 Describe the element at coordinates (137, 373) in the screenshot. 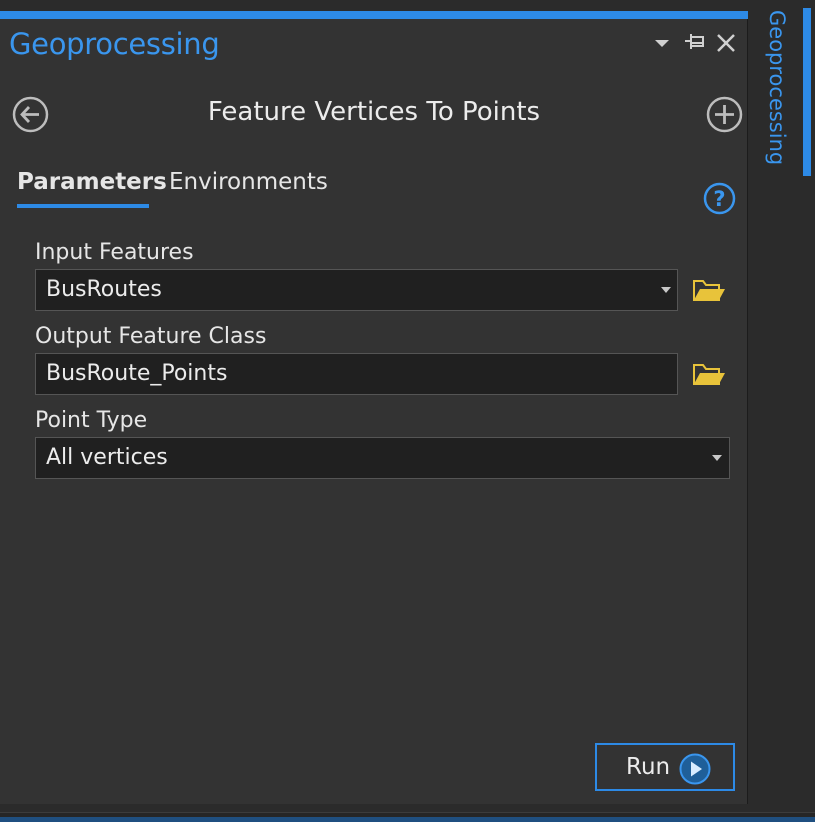

I see `output-feature-class-value: BusRoute_Points` at that location.